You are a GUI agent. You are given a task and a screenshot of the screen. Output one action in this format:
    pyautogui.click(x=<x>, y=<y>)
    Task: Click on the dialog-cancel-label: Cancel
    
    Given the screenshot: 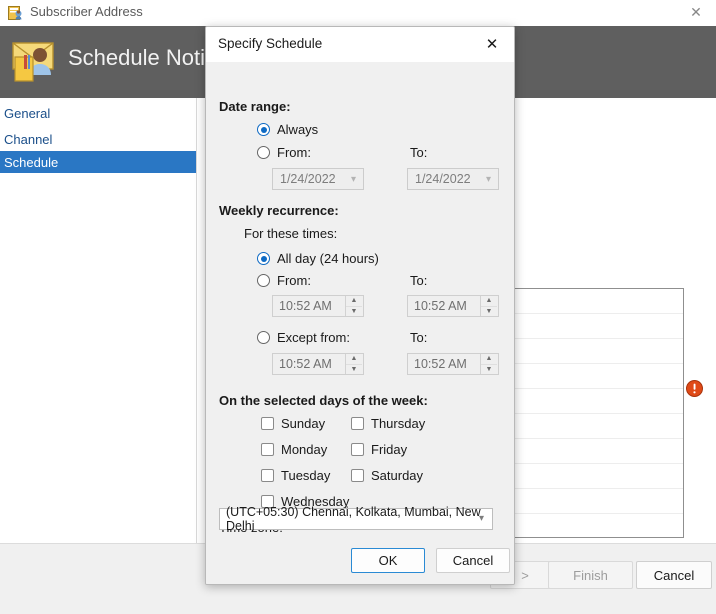 What is the action you would take?
    pyautogui.click(x=473, y=560)
    